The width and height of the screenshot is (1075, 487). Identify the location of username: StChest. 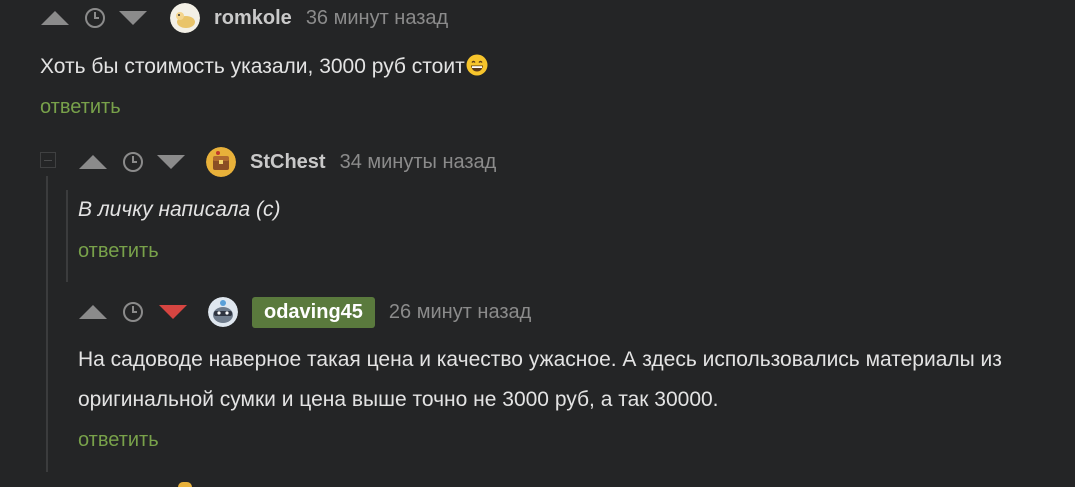
(288, 162).